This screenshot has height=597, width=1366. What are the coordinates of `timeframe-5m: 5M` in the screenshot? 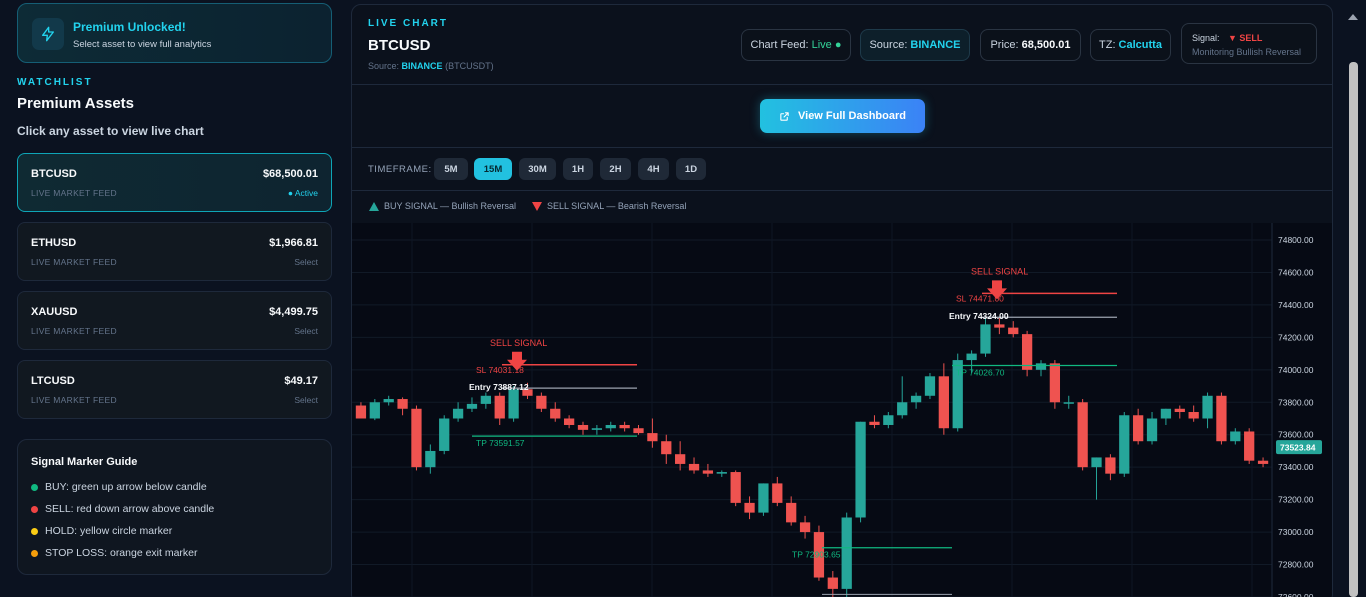 It's located at (451, 169).